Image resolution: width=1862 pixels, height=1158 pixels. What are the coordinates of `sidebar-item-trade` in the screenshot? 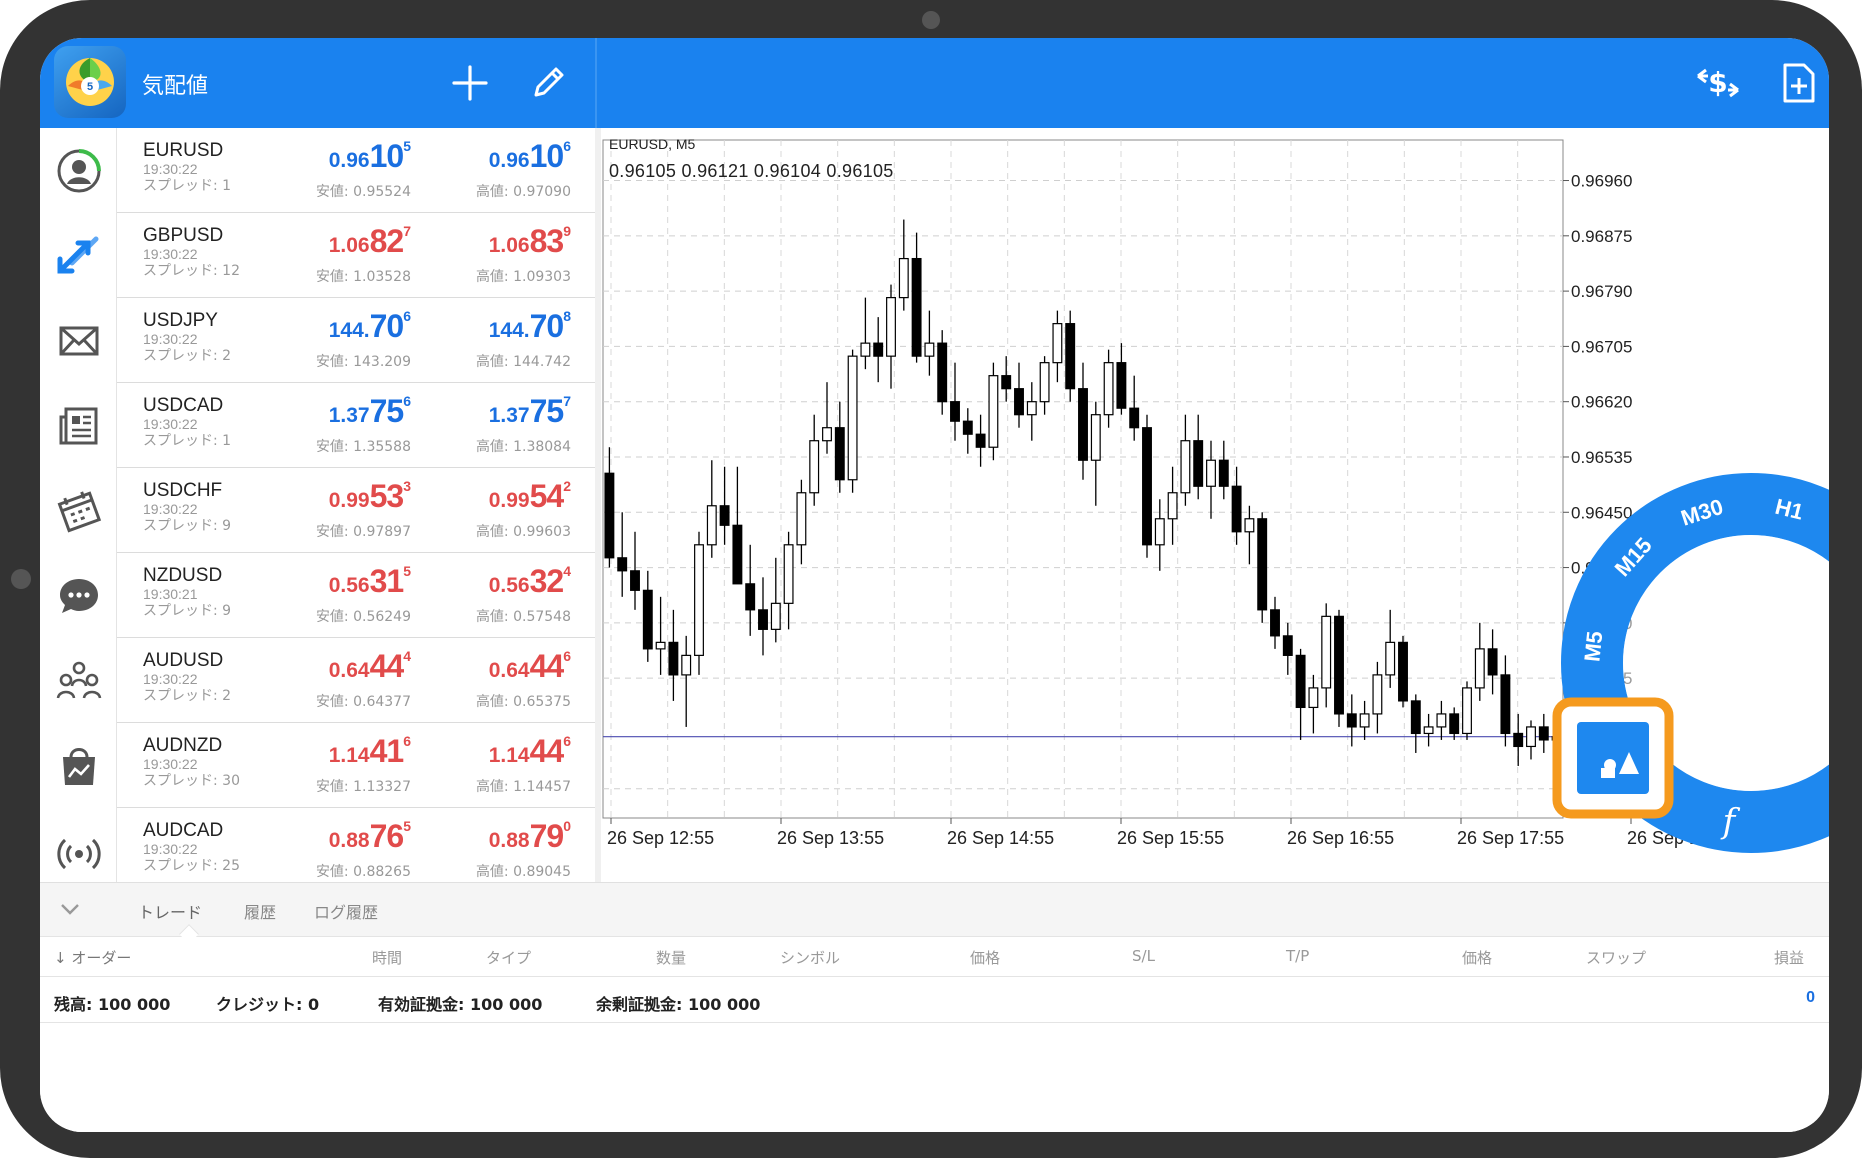 It's located at (78, 255).